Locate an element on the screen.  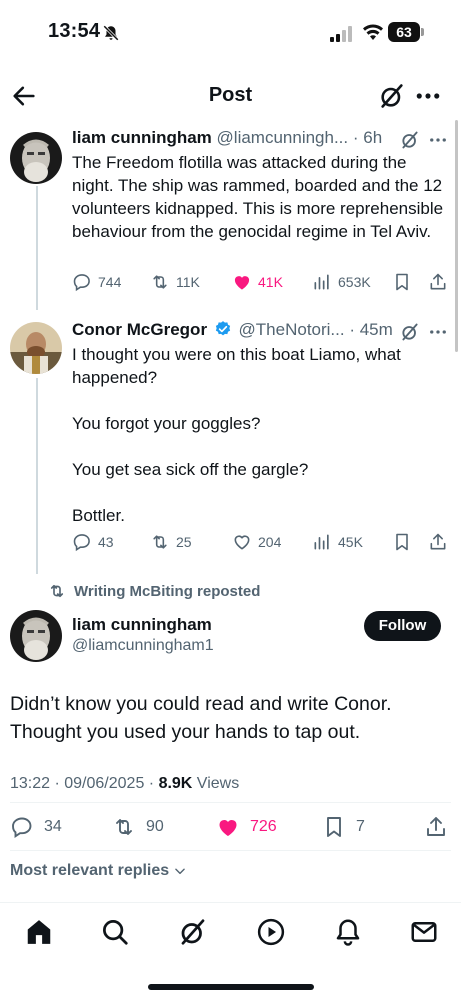
messages-icon is located at coordinates (424, 932).